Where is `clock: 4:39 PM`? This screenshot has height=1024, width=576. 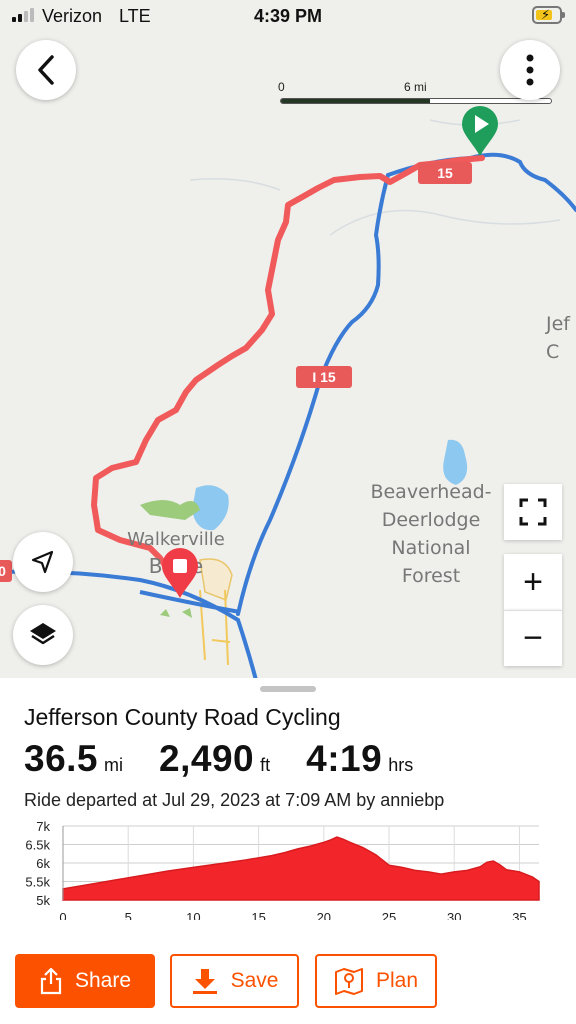
clock: 4:39 PM is located at coordinates (288, 16).